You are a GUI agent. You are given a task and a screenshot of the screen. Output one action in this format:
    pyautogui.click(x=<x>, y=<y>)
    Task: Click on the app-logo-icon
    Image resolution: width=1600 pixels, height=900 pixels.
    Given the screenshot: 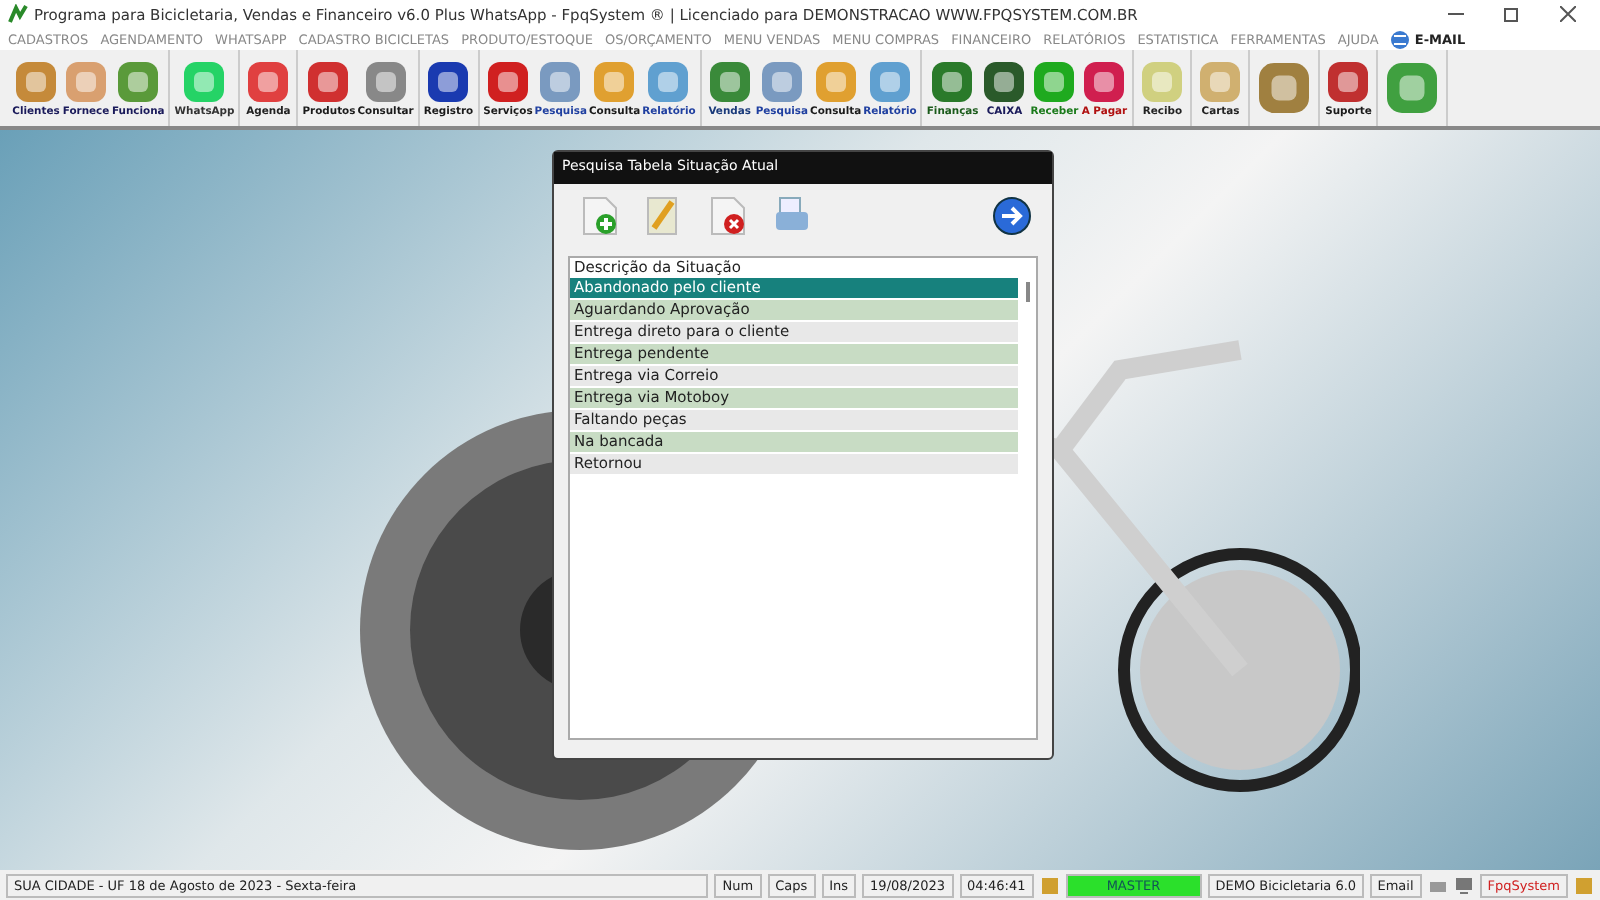 What is the action you would take?
    pyautogui.click(x=18, y=14)
    